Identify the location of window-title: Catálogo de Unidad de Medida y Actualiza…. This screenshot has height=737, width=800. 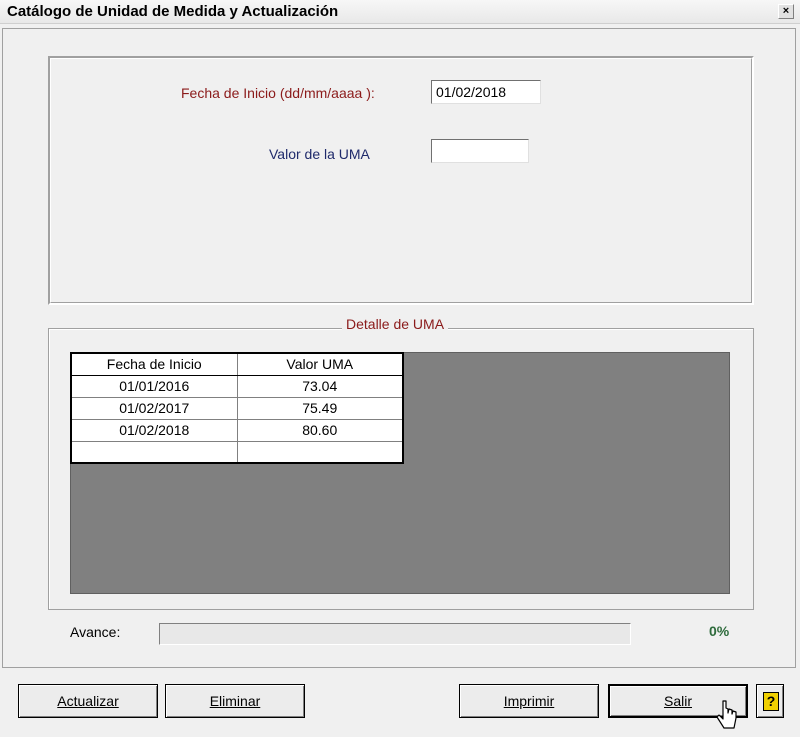
(173, 11).